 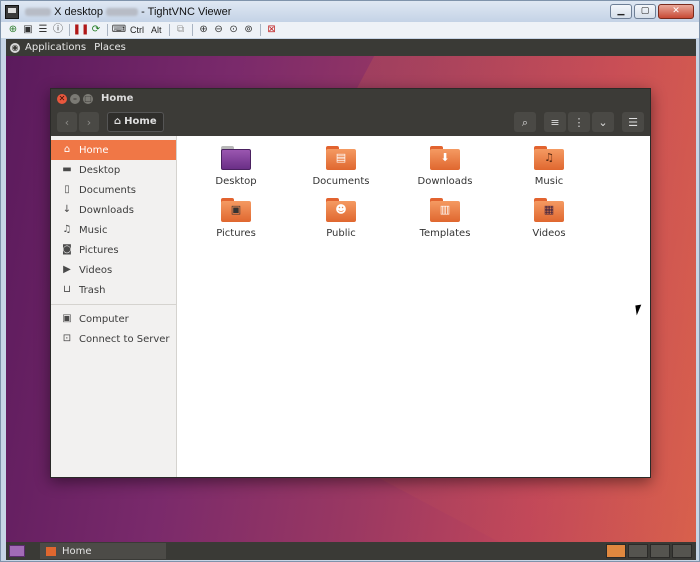 What do you see at coordinates (549, 233) in the screenshot?
I see `file-item-label: Videos` at bounding box center [549, 233].